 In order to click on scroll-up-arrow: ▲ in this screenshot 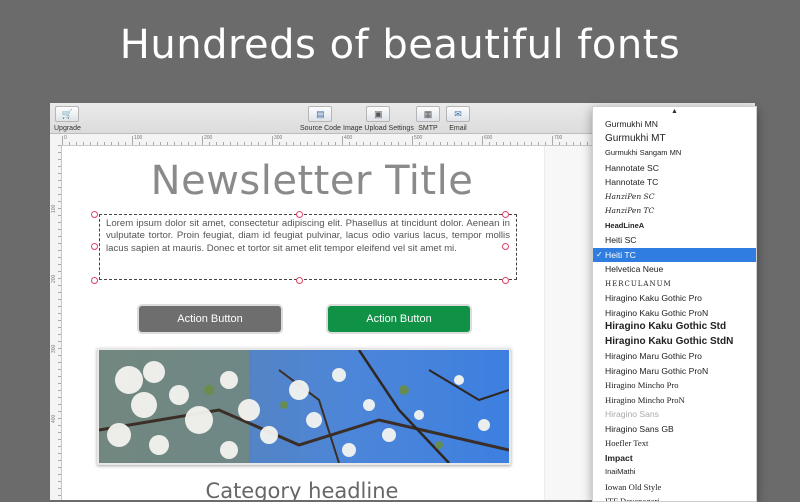, I will do `click(674, 112)`.